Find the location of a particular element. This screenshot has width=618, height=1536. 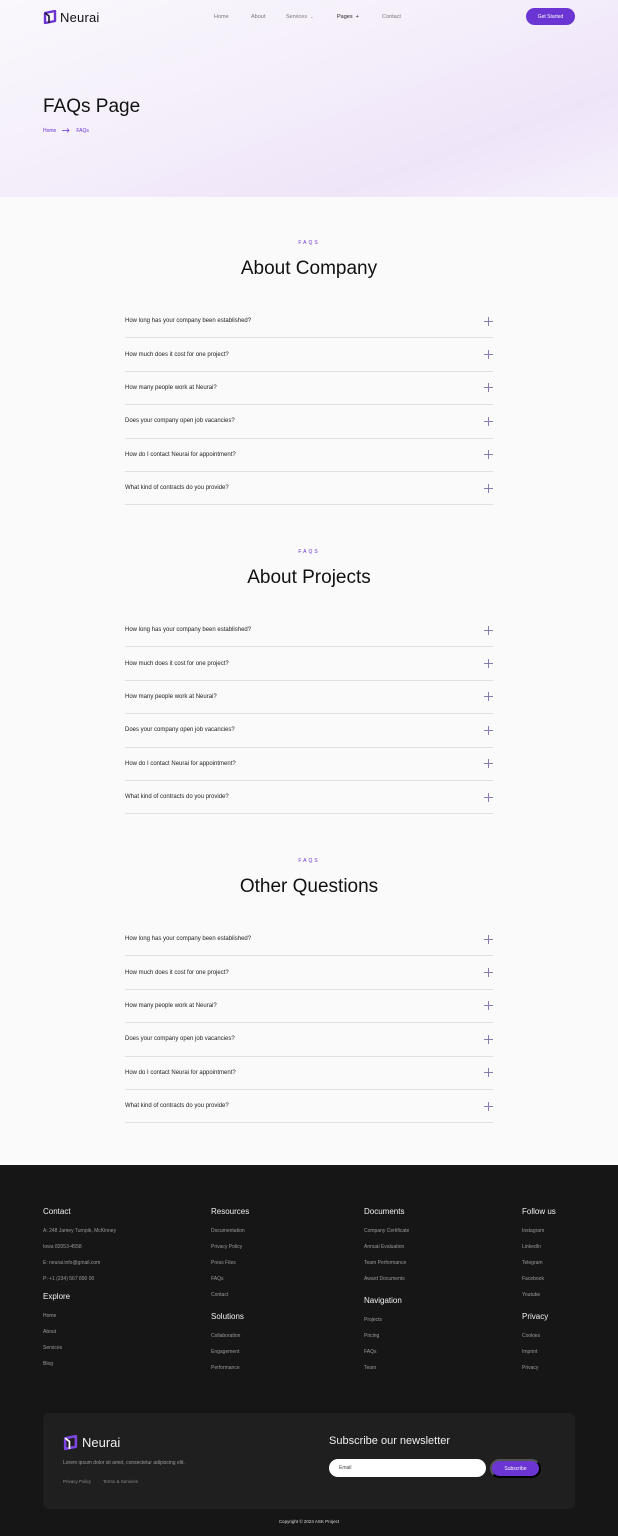

section-title-projects: About Projects is located at coordinates (309, 577).